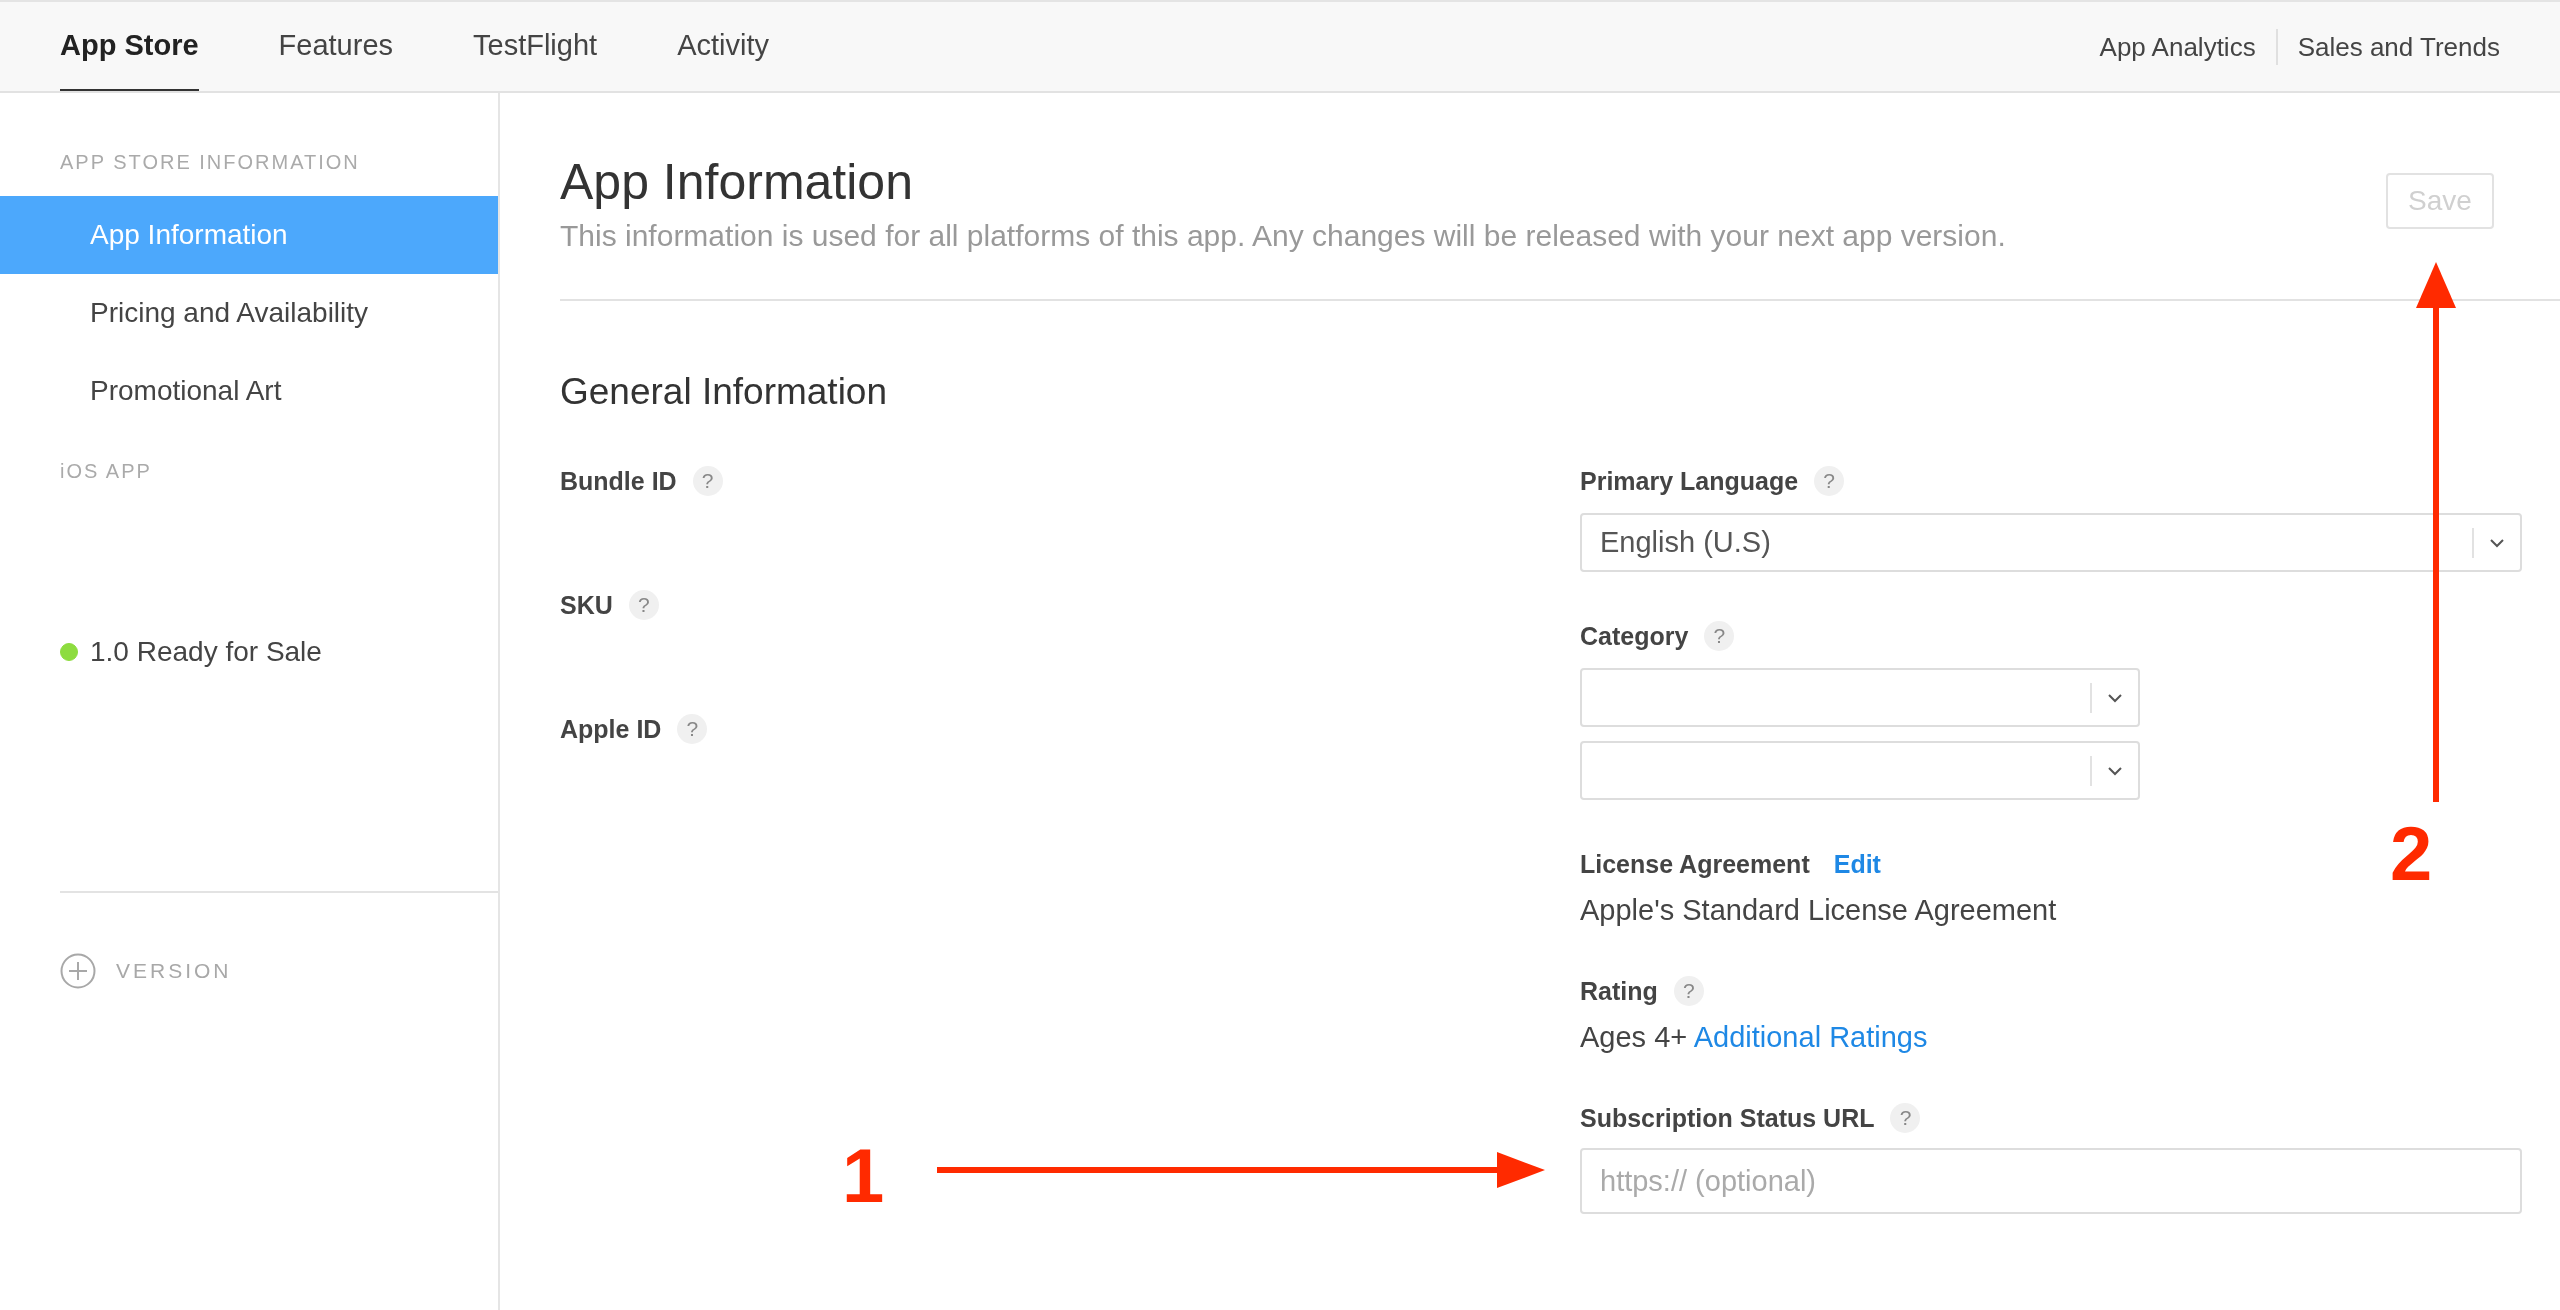 The width and height of the screenshot is (2560, 1310). What do you see at coordinates (724, 392) in the screenshot?
I see `section-heading: General Information` at bounding box center [724, 392].